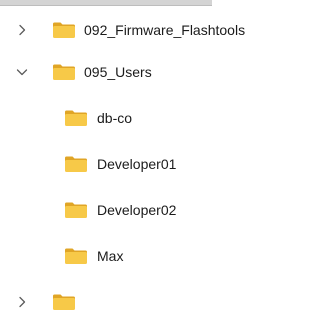 The width and height of the screenshot is (320, 318). I want to click on tree-item-label: Developer01, so click(137, 164).